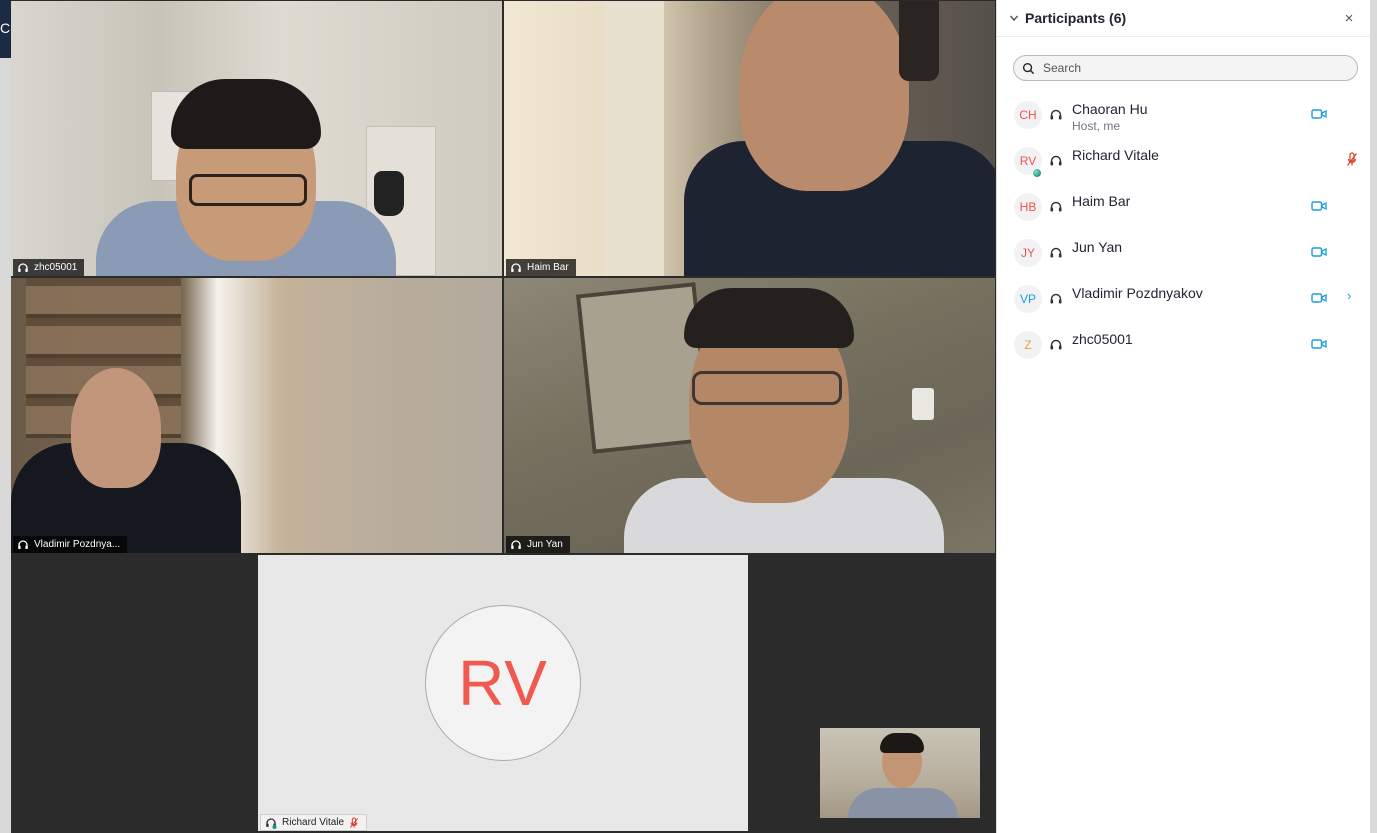 This screenshot has width=1377, height=833. I want to click on video-tile-zhc05001: zhc05001, so click(256, 138).